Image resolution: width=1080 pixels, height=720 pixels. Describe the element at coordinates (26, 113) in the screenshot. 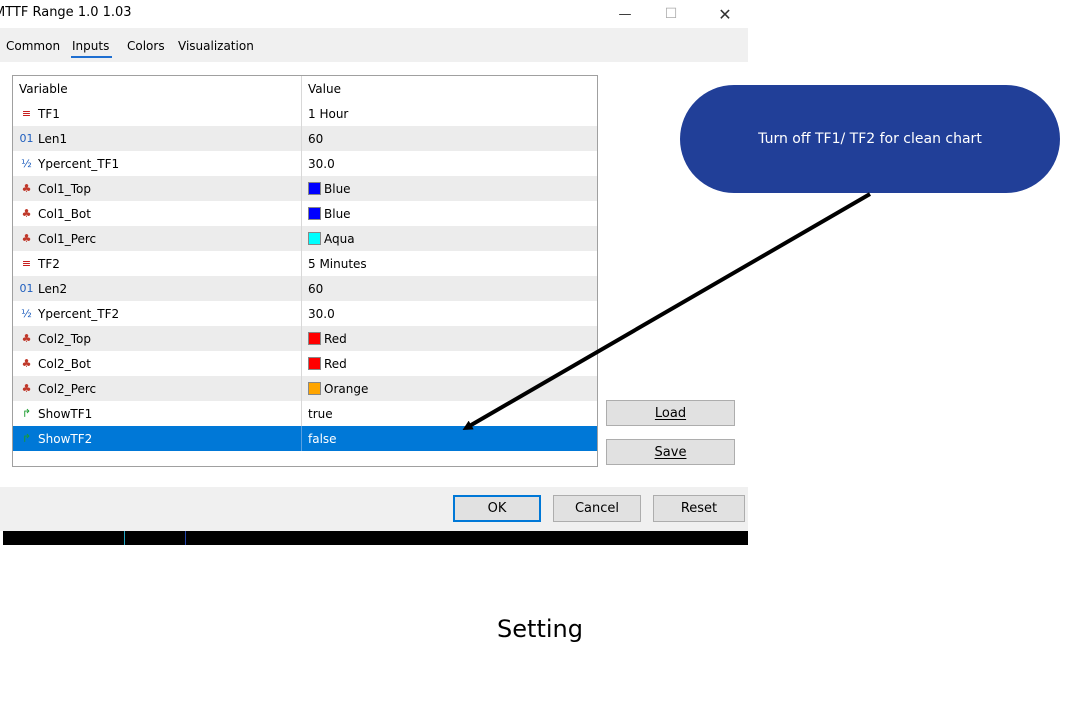

I see `list-icon: ≡` at that location.